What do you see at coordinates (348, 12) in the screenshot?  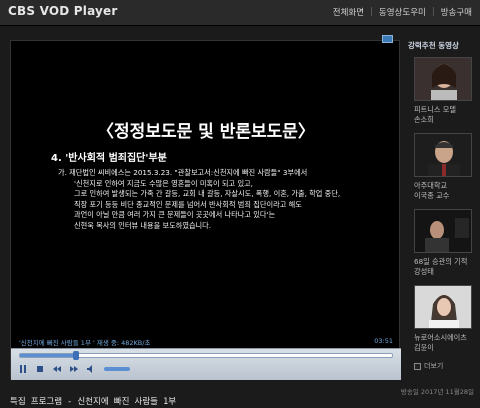 I see `fullscreen-link: 전체화면` at bounding box center [348, 12].